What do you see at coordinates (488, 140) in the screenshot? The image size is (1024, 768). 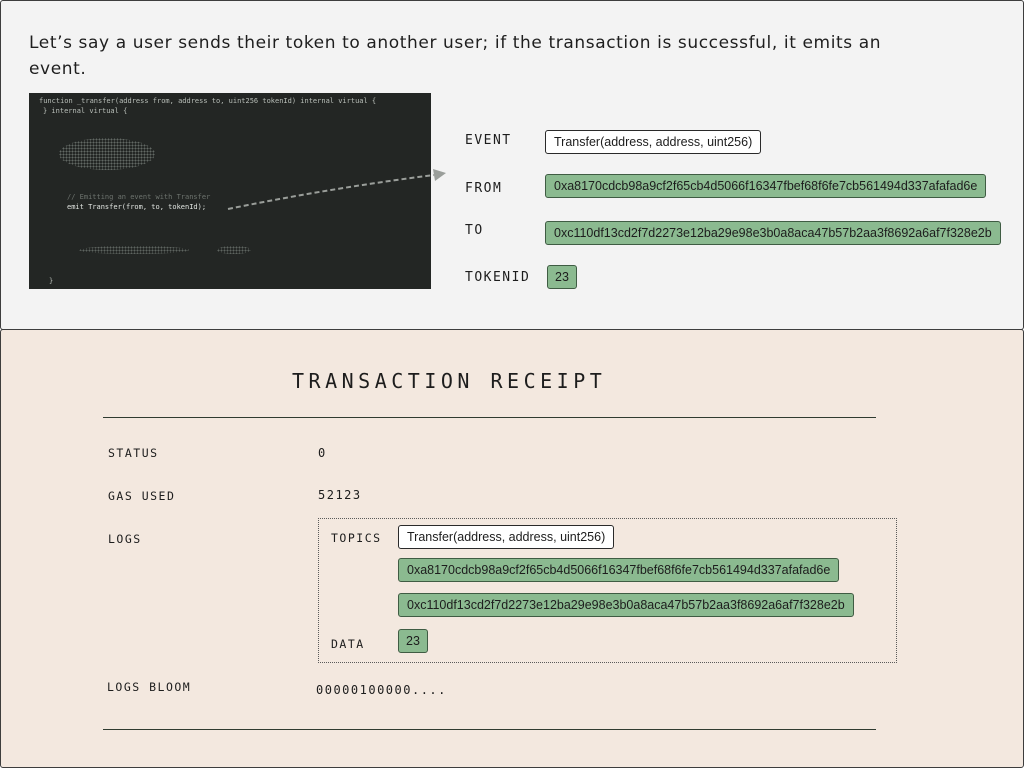 I see `event-label: EVENT` at bounding box center [488, 140].